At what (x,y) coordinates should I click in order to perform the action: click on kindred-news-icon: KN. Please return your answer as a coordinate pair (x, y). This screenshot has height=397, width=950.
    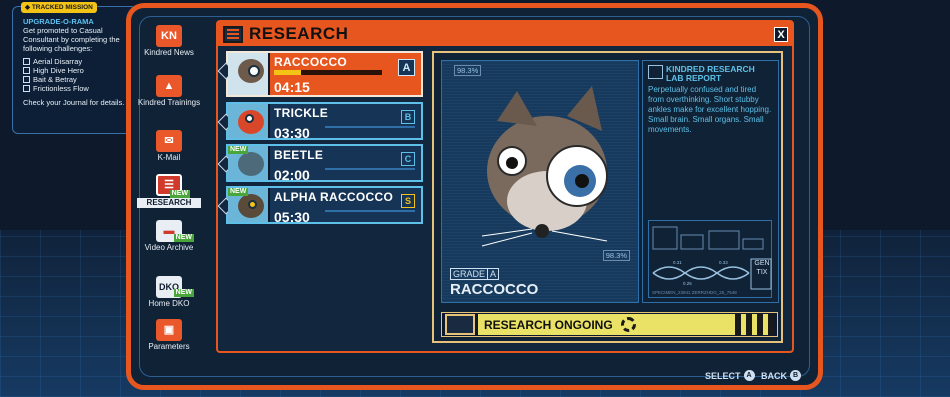
    Looking at the image, I should click on (169, 36).